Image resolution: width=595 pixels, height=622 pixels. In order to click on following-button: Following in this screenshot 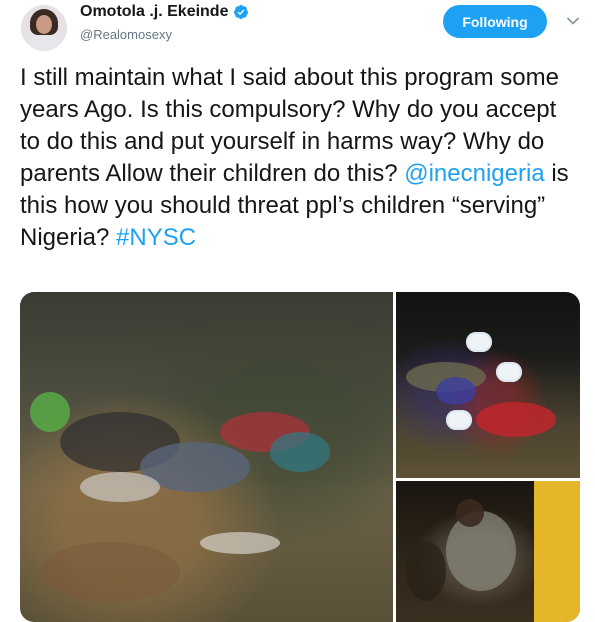, I will do `click(495, 21)`.